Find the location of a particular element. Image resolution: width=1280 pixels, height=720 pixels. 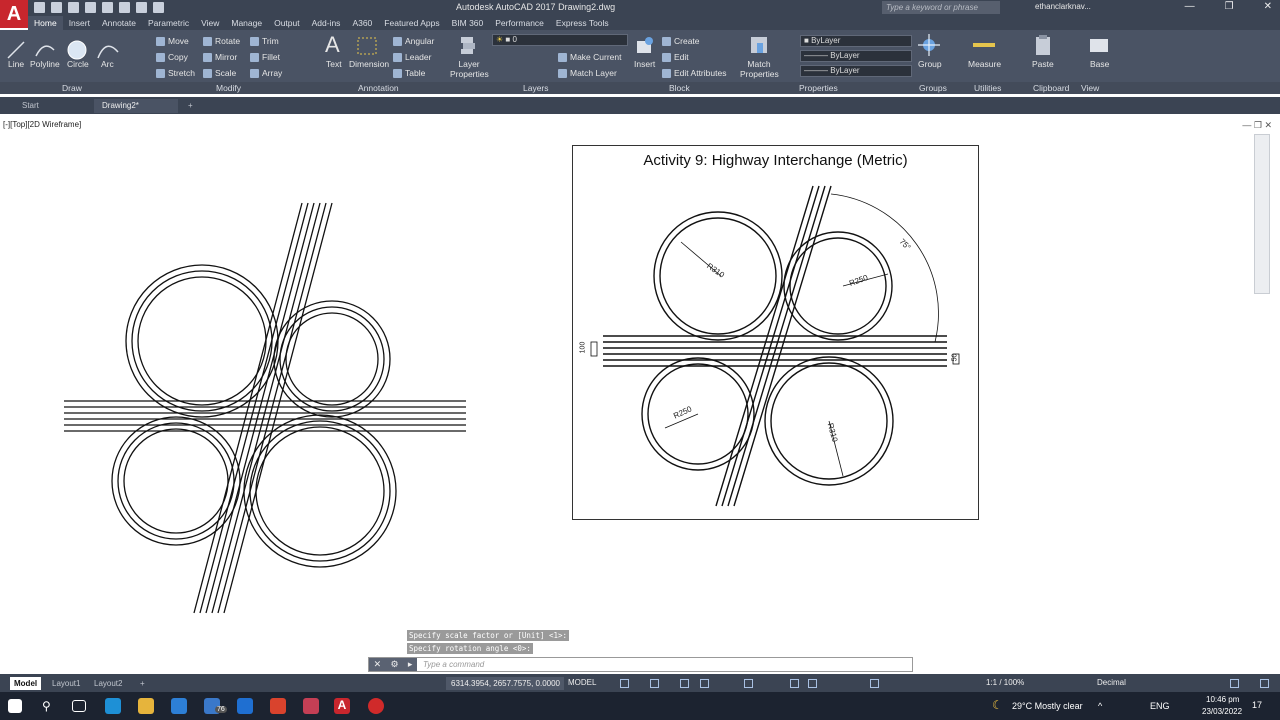

command-input: Type a command is located at coordinates (664, 664).